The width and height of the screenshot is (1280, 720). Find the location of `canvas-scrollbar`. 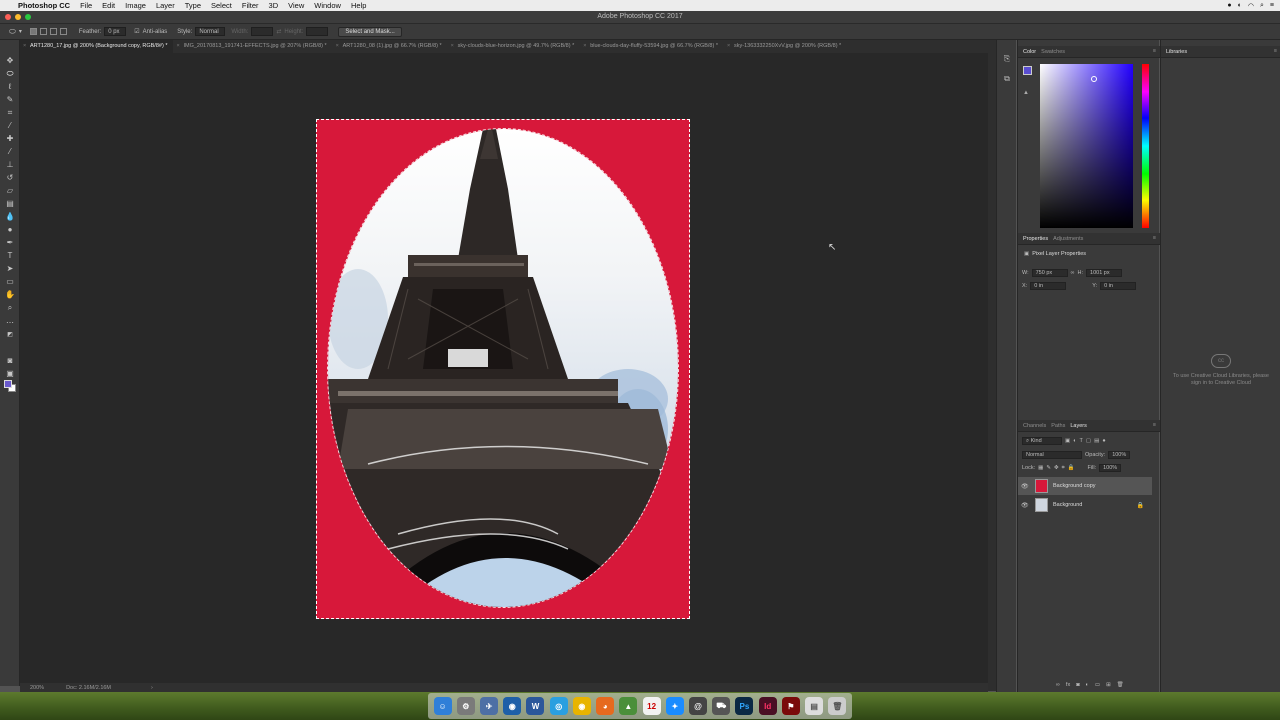

canvas-scrollbar is located at coordinates (992, 372).